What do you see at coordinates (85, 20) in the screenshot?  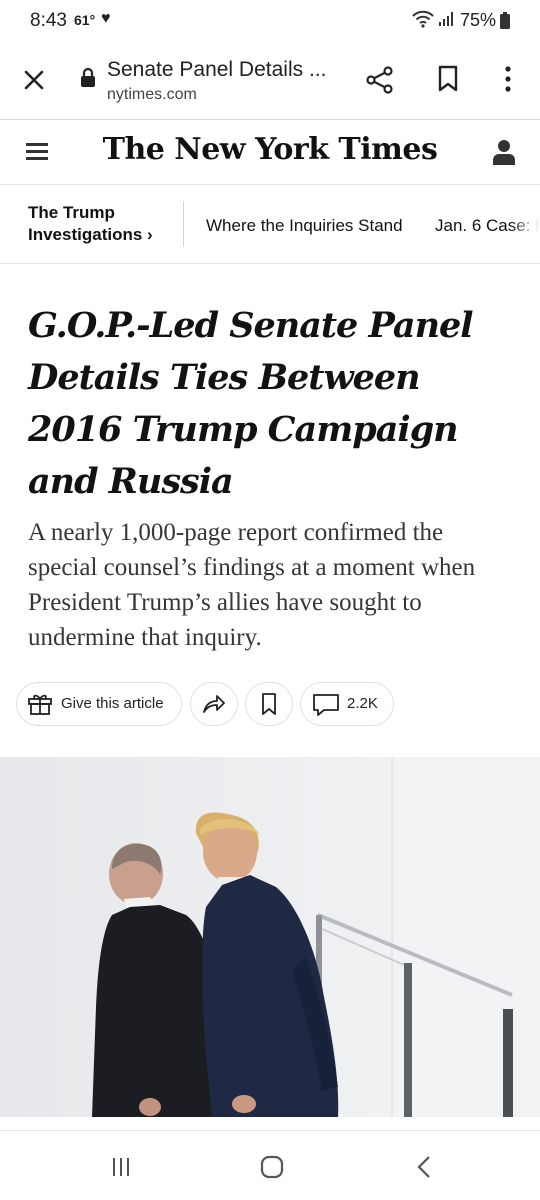 I see `status-temperature: 61°` at bounding box center [85, 20].